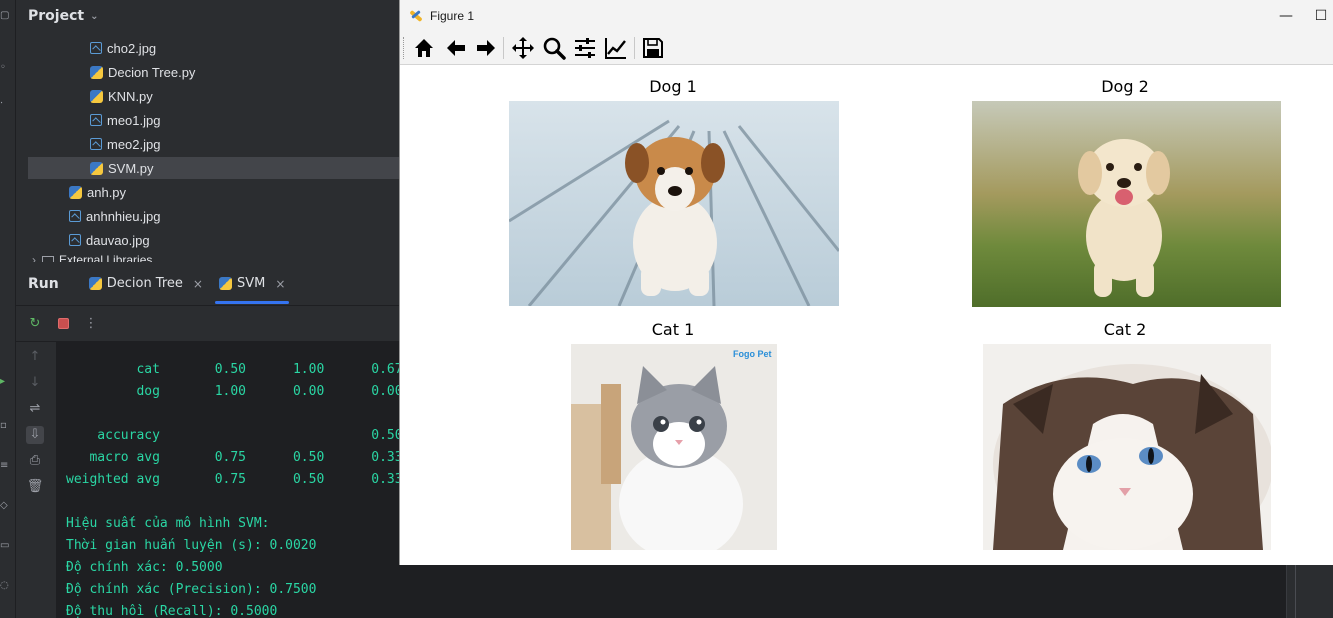 The image size is (1333, 618). I want to click on cat-1-image: Fogo Pet, so click(674, 447).